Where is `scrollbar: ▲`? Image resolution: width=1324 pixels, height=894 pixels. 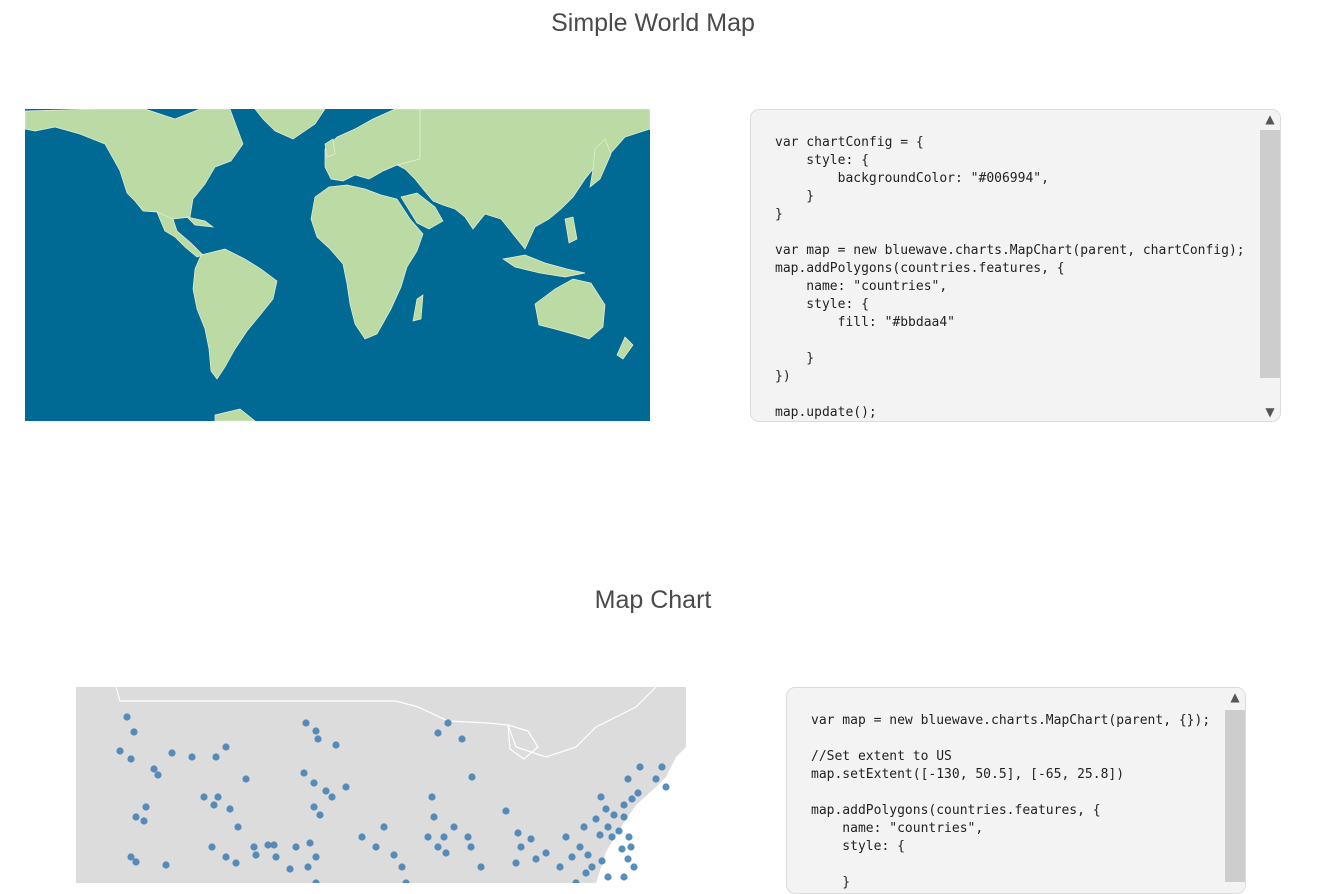 scrollbar: ▲ is located at coordinates (1235, 790).